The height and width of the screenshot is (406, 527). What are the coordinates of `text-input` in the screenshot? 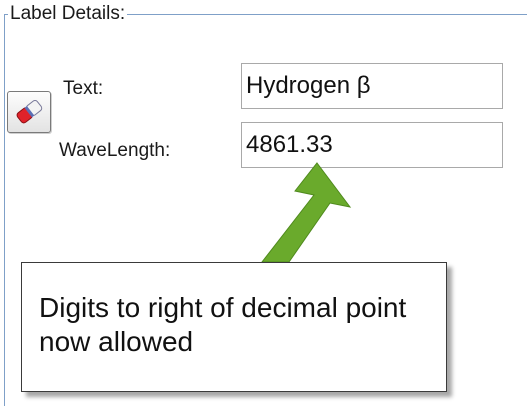 It's located at (372, 86).